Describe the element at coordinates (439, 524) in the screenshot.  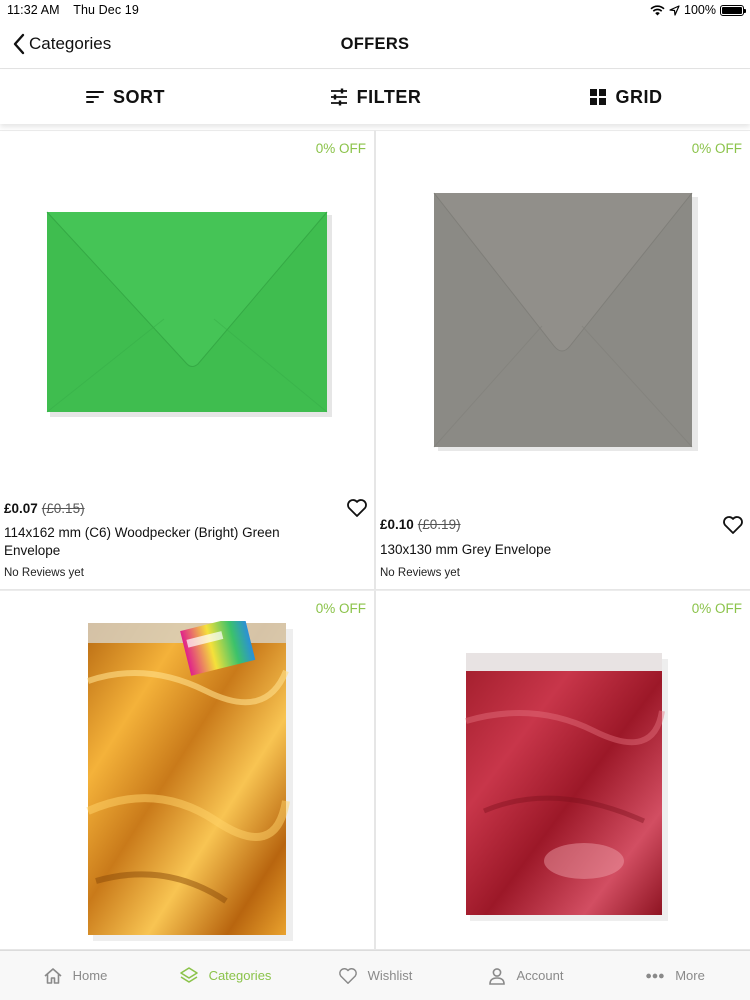
I see `old-price: (£0.19)` at that location.